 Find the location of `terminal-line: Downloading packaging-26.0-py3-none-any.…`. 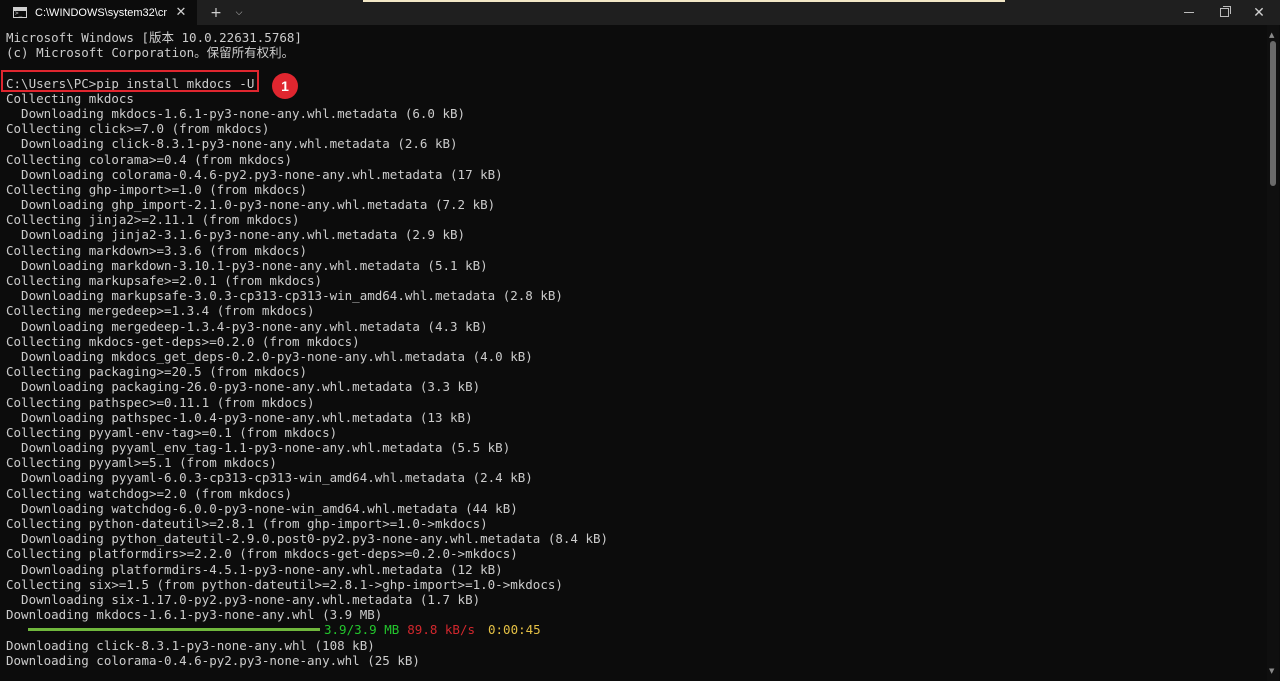

terminal-line: Downloading packaging-26.0-py3-none-any.… is located at coordinates (243, 387).